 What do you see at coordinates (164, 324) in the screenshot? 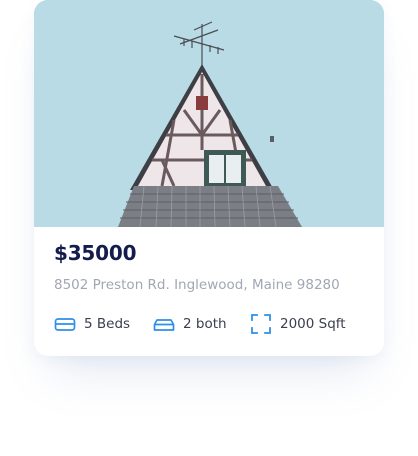
I see `bath-icon` at bounding box center [164, 324].